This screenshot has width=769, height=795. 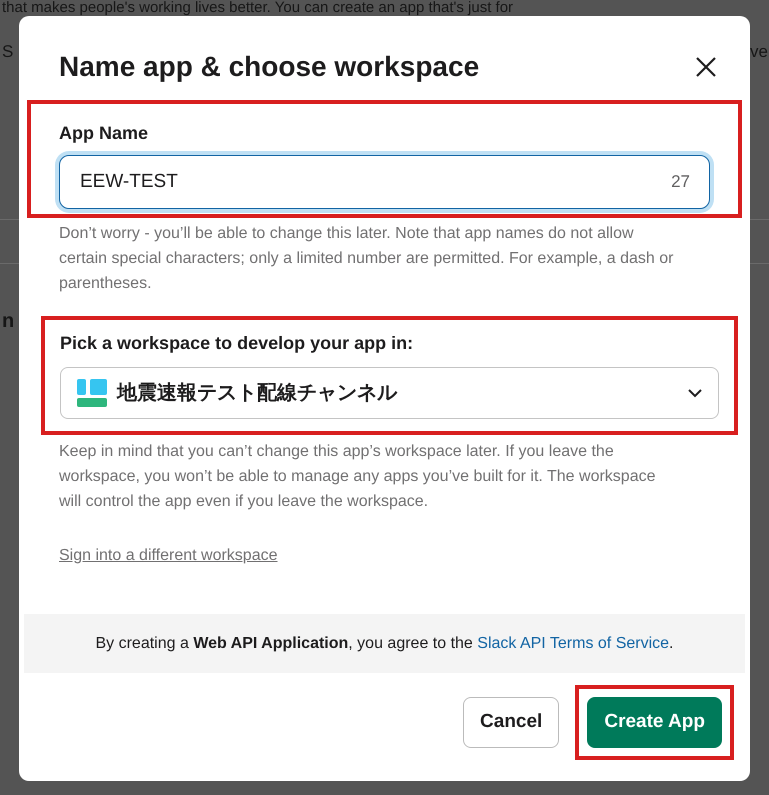 I want to click on dialog-title: Name app & choose workspace, so click(x=269, y=67).